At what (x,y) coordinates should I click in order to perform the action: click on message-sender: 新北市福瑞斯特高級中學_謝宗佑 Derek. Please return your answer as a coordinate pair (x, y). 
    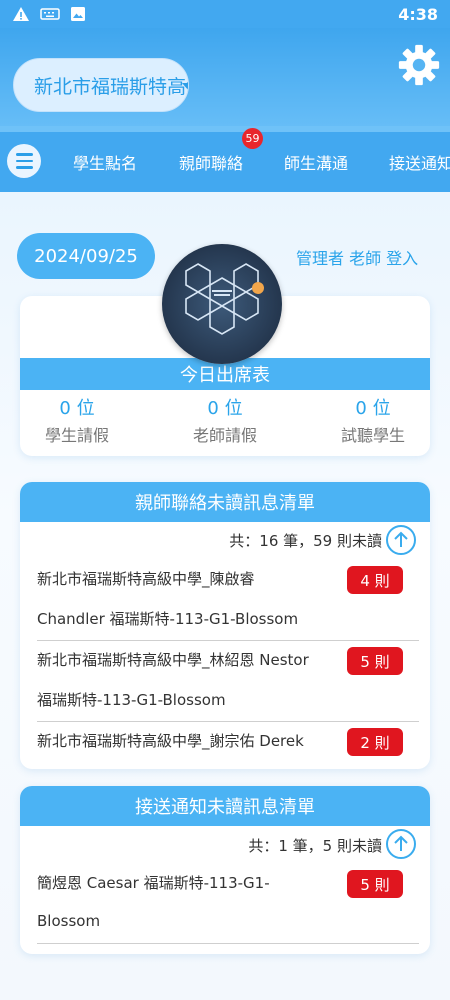
    Looking at the image, I should click on (170, 741).